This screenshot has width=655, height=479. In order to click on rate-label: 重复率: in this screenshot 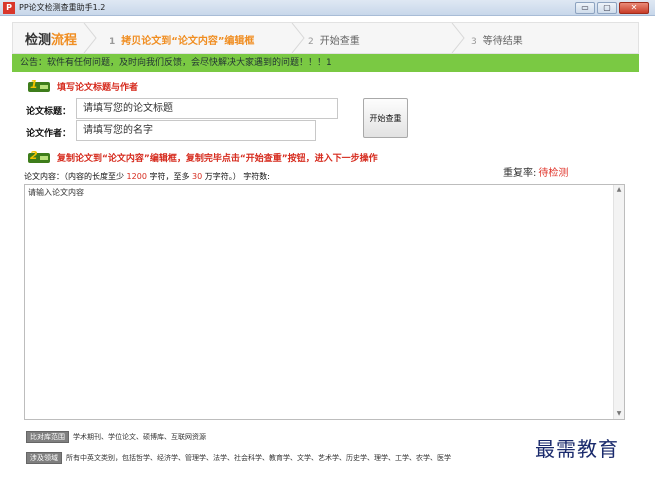, I will do `click(520, 173)`.